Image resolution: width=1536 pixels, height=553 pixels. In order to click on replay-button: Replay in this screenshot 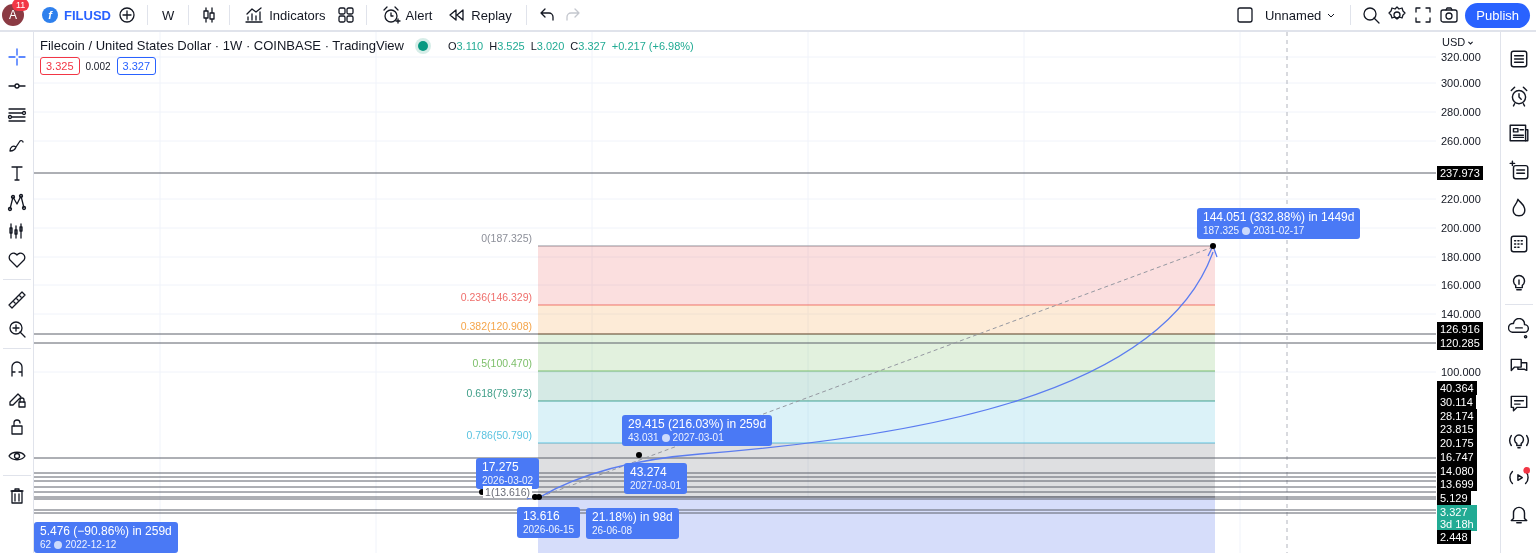, I will do `click(479, 15)`.